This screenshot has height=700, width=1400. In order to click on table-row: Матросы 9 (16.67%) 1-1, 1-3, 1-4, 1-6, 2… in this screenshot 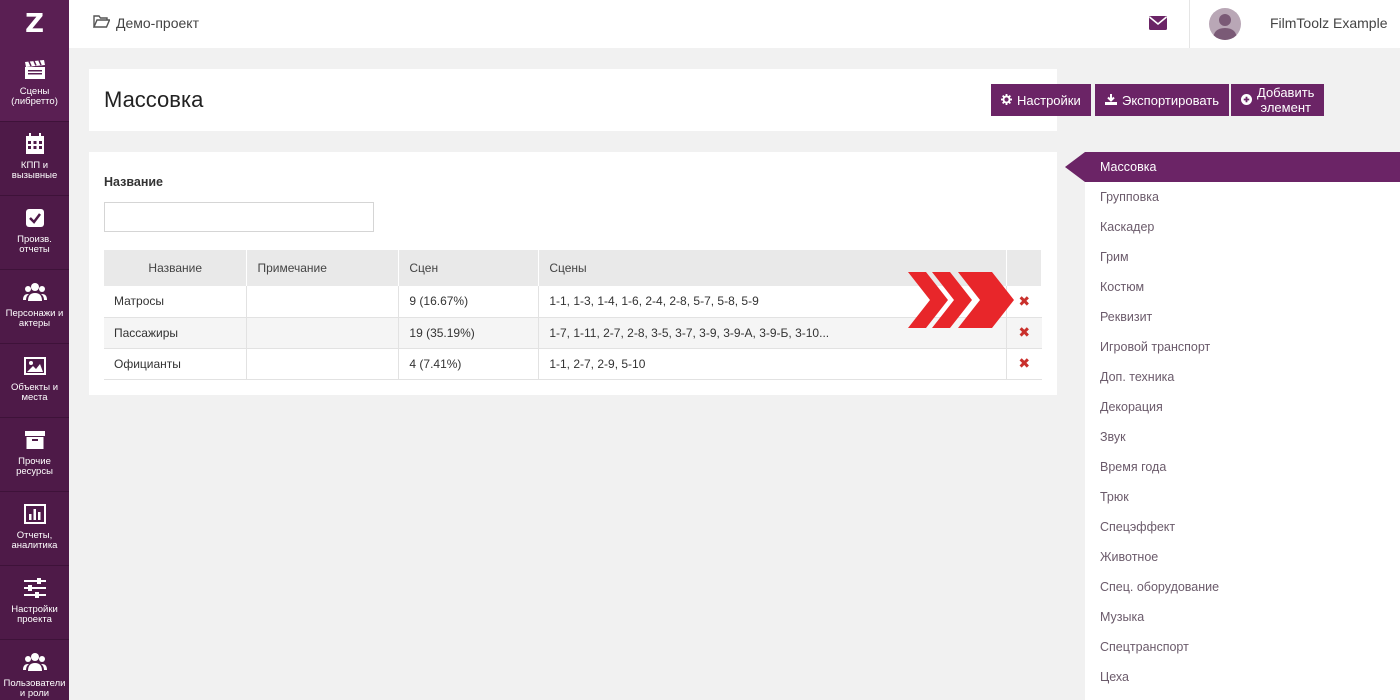, I will do `click(573, 302)`.